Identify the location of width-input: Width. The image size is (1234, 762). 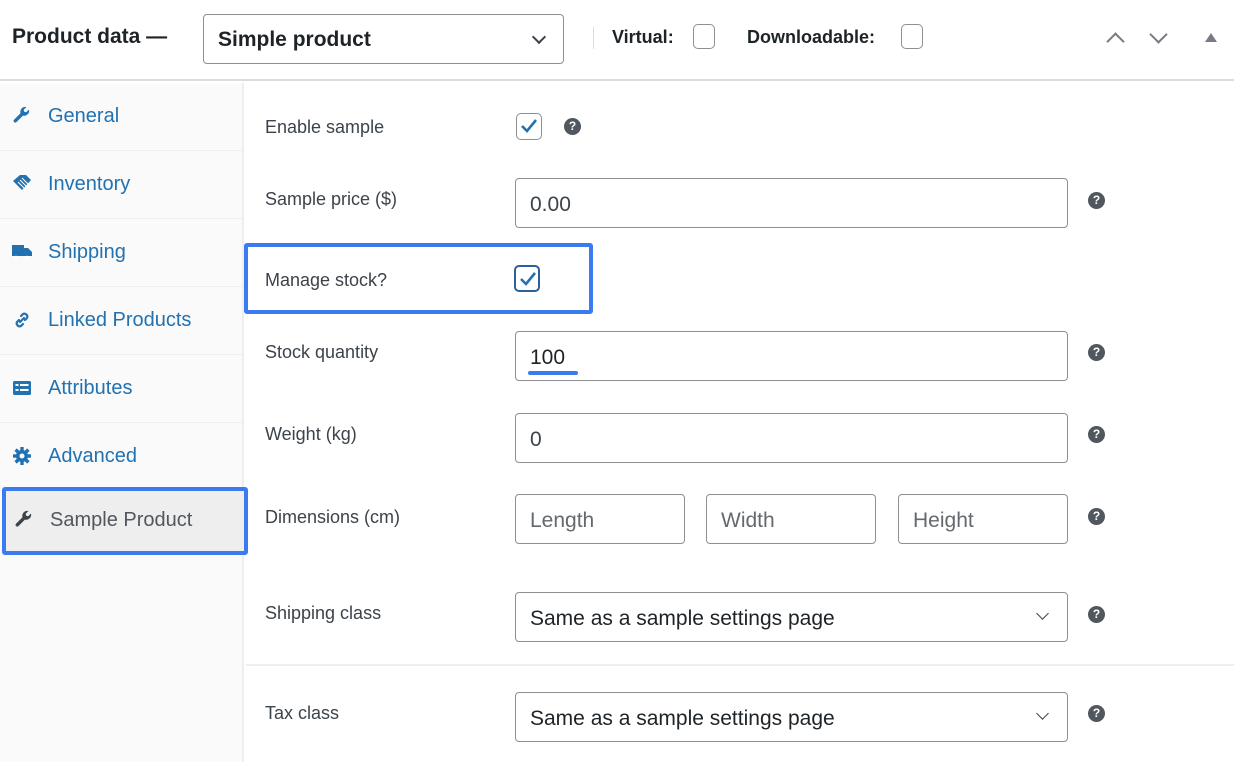
(791, 519).